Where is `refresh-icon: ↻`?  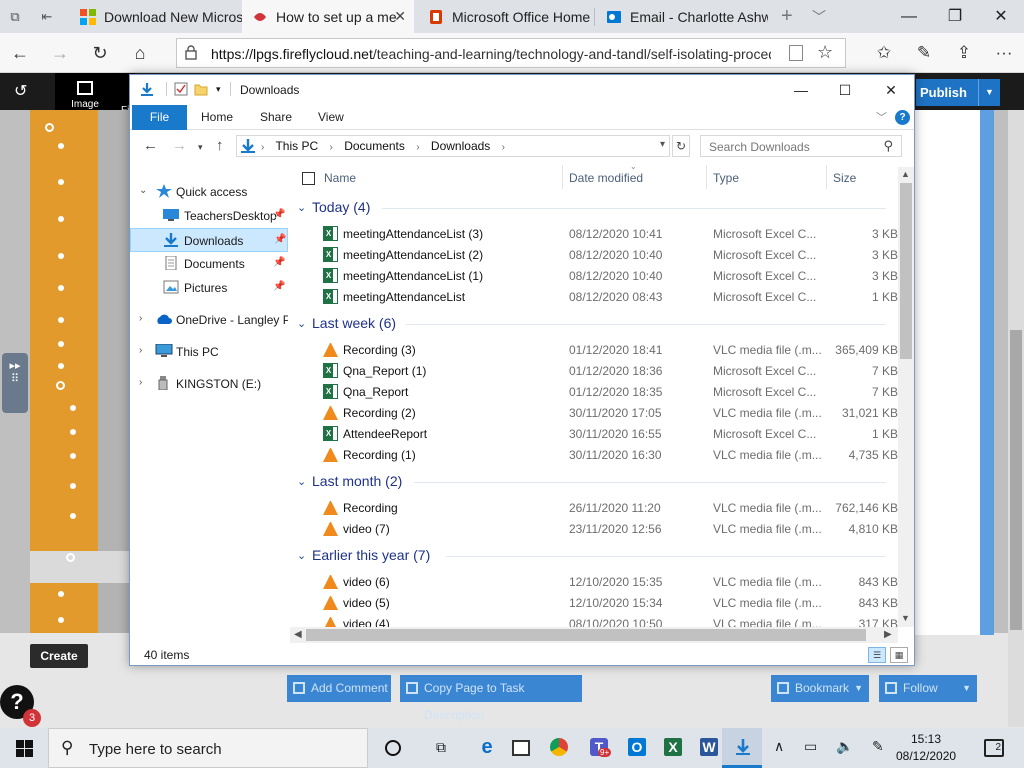 refresh-icon: ↻ is located at coordinates (100, 53).